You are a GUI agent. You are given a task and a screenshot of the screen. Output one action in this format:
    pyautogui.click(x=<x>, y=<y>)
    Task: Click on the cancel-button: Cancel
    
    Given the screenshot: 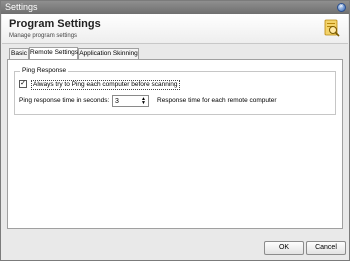 What is the action you would take?
    pyautogui.click(x=326, y=248)
    